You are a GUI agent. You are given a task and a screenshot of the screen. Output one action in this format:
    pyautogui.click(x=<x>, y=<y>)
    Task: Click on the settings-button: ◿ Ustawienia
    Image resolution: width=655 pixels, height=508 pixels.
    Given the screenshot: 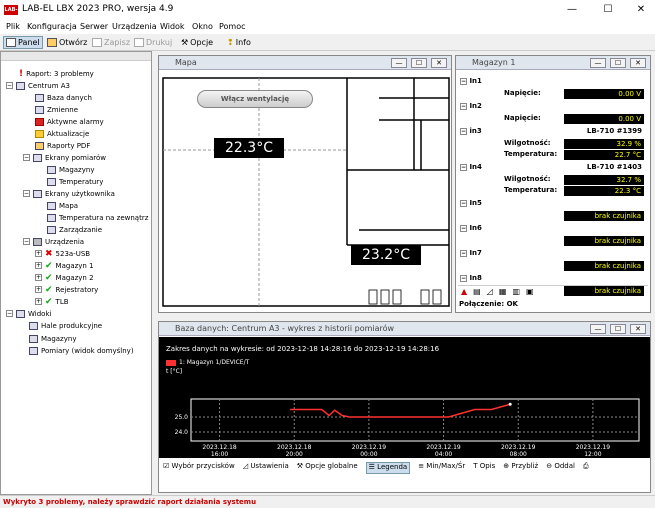 What is the action you would take?
    pyautogui.click(x=266, y=468)
    